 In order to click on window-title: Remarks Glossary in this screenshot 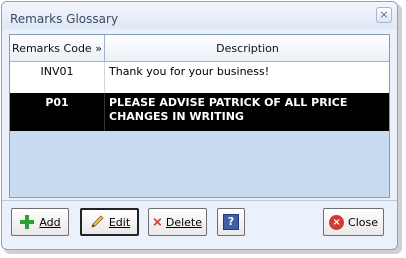, I will do `click(64, 19)`.